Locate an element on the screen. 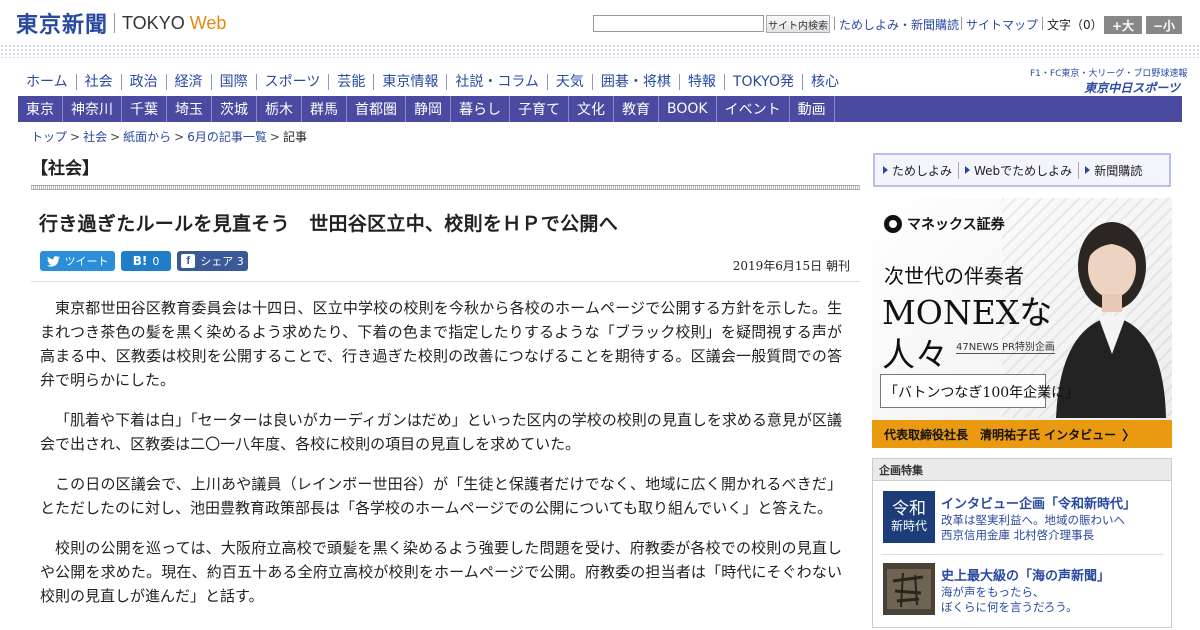 This screenshot has height=630, width=1200. nav-item-entertainment: 芸能 is located at coordinates (350, 82).